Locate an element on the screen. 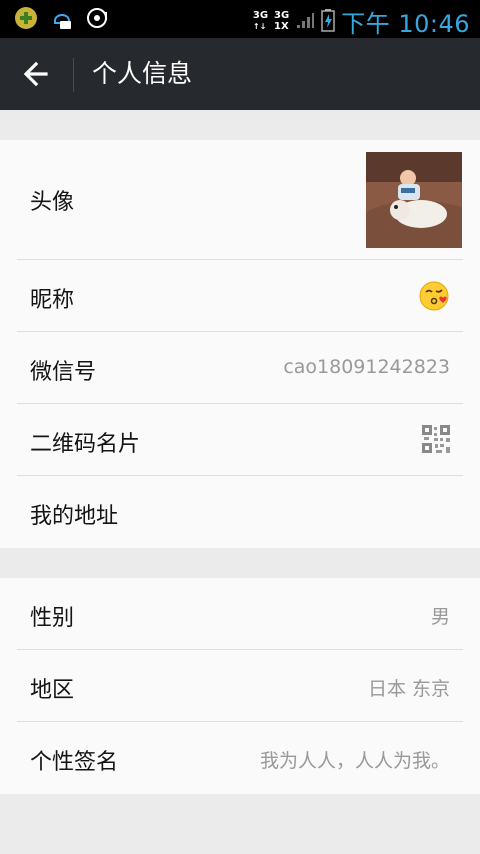 The width and height of the screenshot is (480, 854). chat-notification-icon is located at coordinates (62, 18).